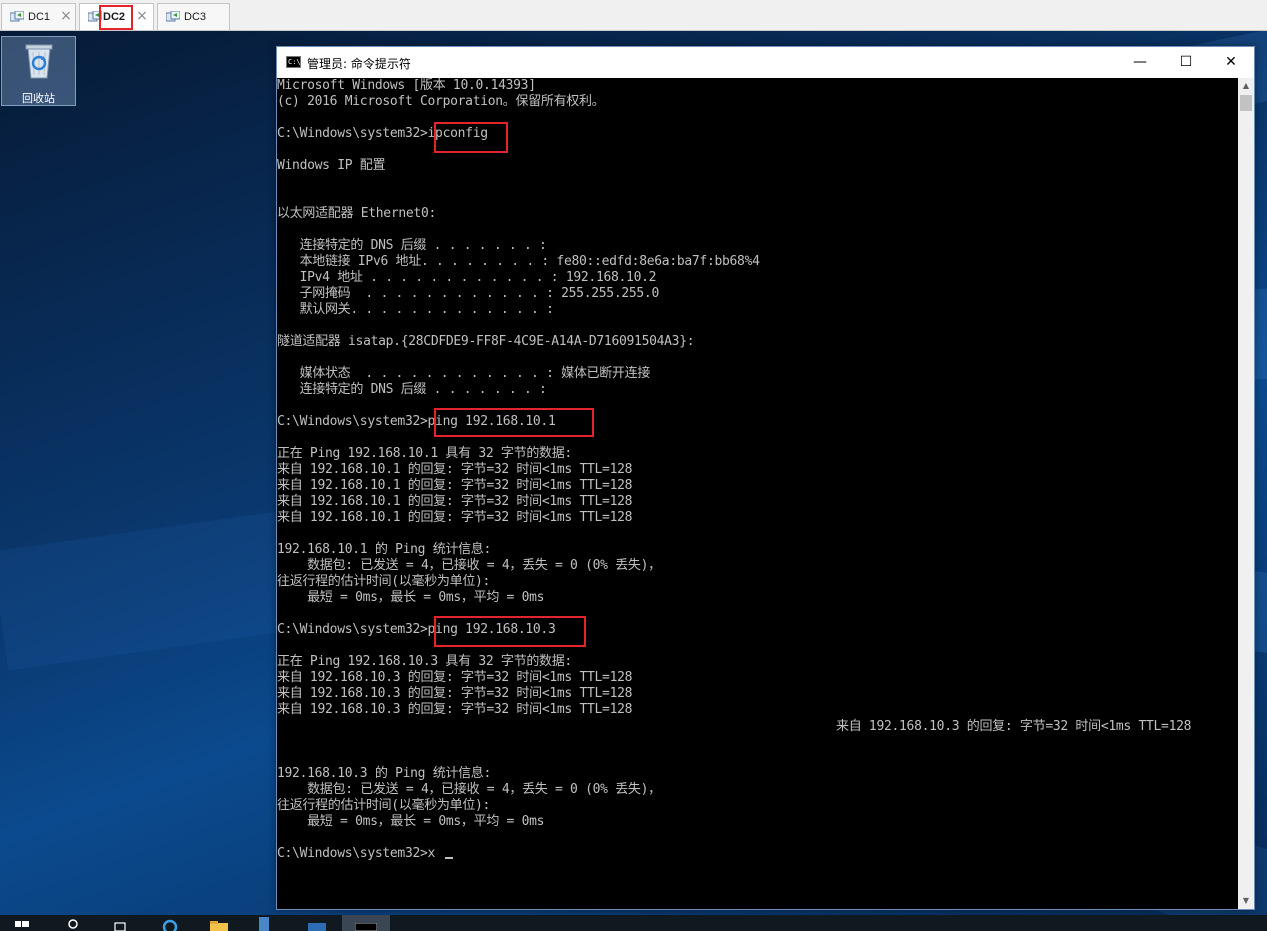 Image resolution: width=1267 pixels, height=931 pixels. Describe the element at coordinates (1246, 901) in the screenshot. I see `scroll-down-icon: ▼` at that location.